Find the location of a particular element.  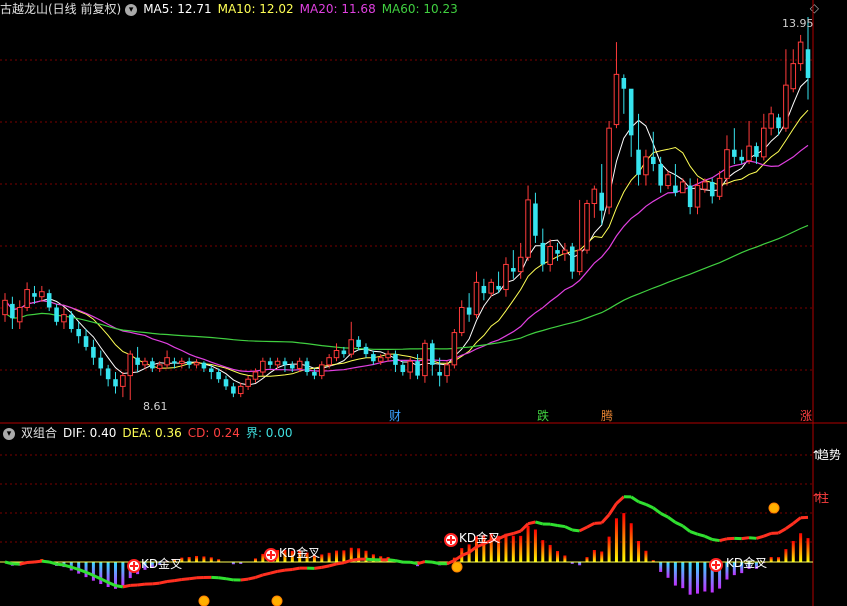

kd-cross-label: KD金叉 is located at coordinates (746, 562).